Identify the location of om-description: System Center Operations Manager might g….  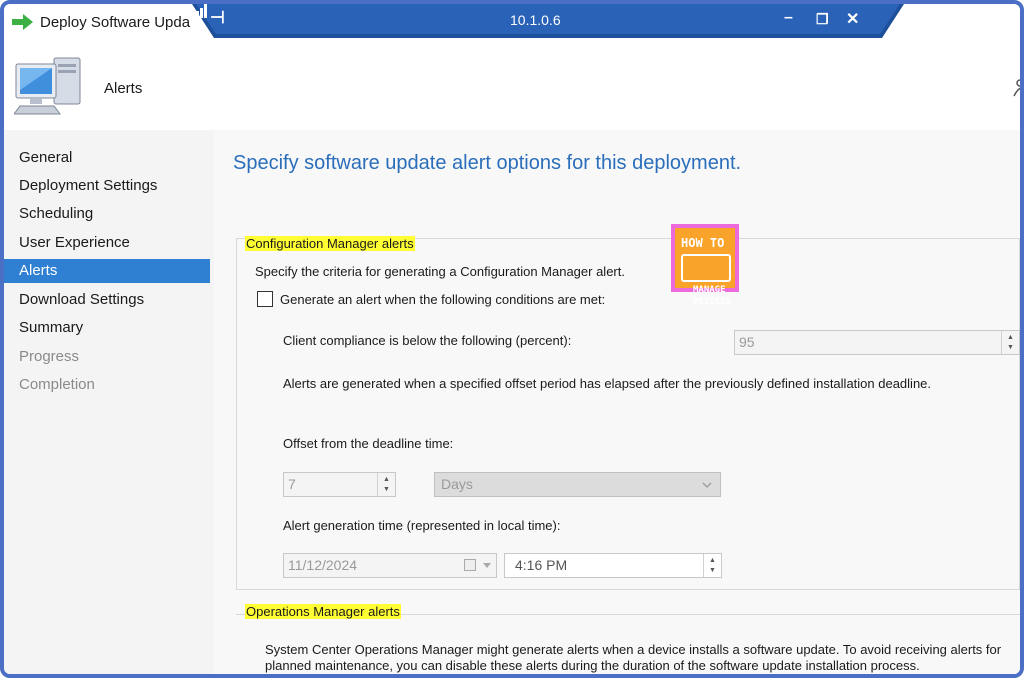
(633, 657).